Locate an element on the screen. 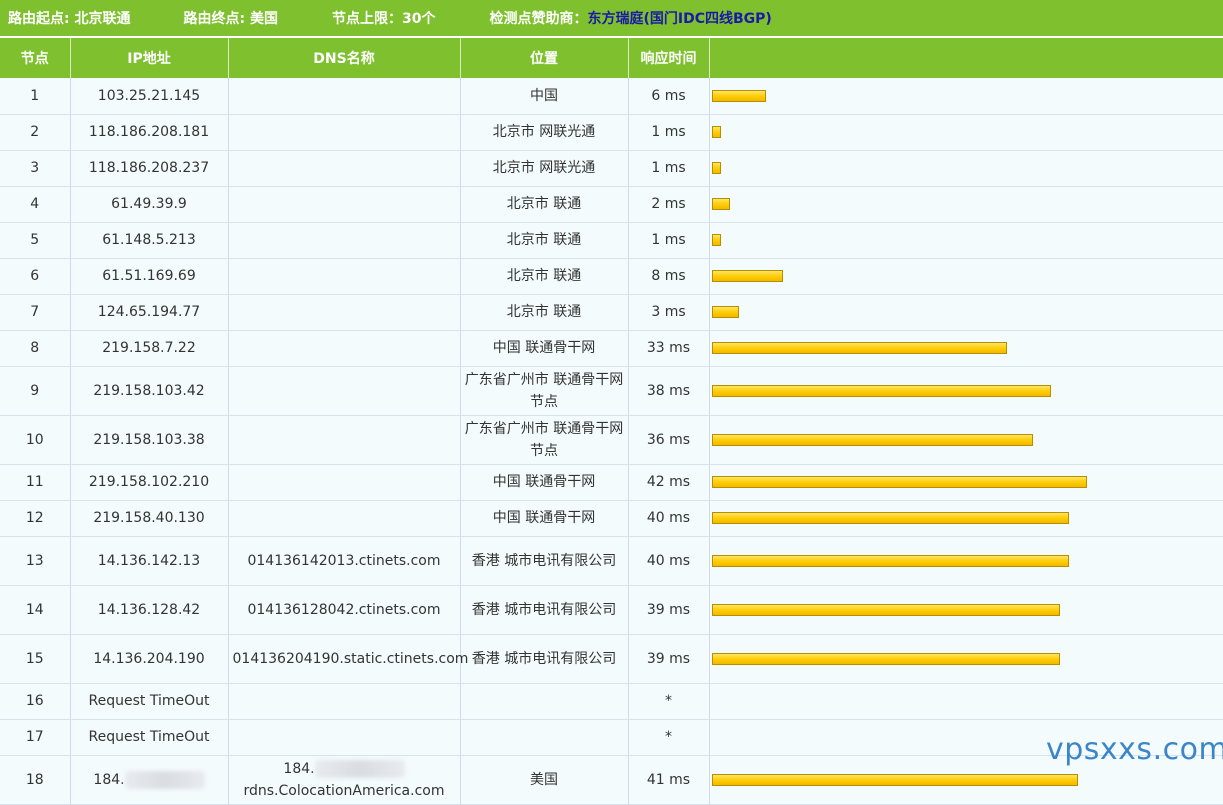  ip-cell: 219.158.7.22 is located at coordinates (149, 348).